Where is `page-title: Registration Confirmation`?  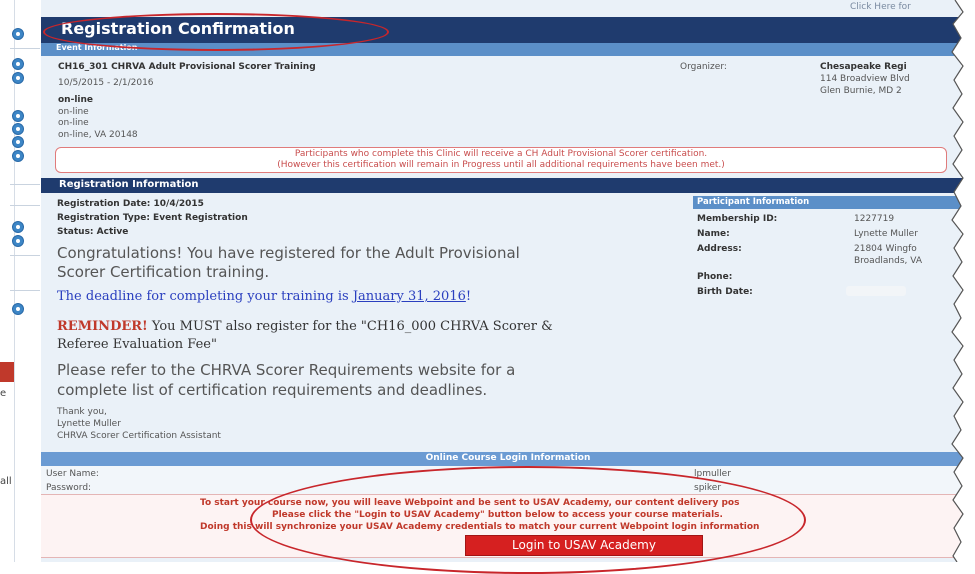
page-title: Registration Confirmation is located at coordinates (178, 28).